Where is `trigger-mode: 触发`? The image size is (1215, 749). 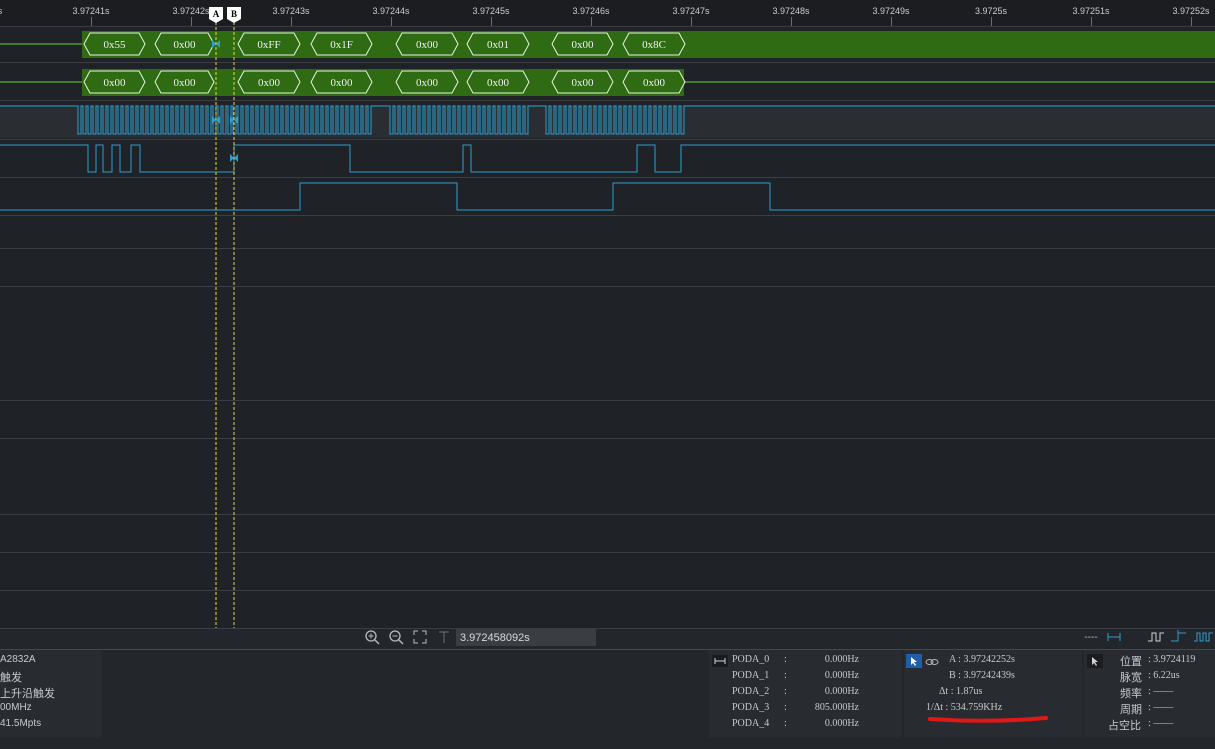
trigger-mode: 触发 is located at coordinates (11, 678).